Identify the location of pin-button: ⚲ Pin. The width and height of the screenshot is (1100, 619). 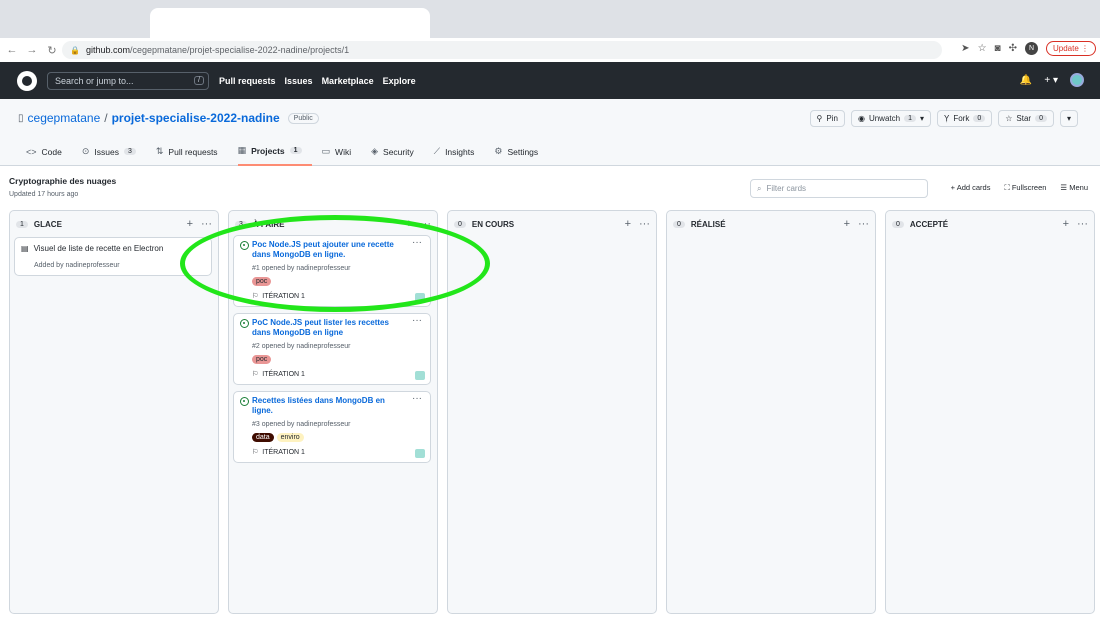
(827, 118).